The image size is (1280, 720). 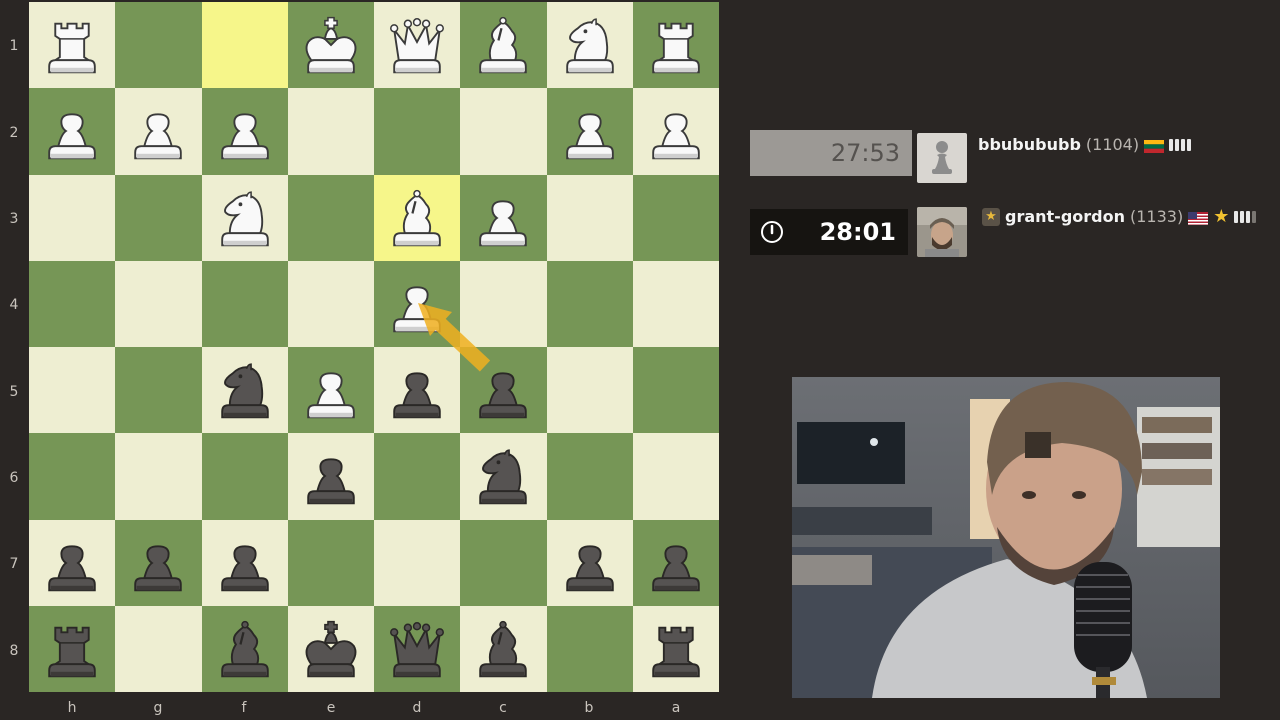 I want to click on square-h6, so click(x=72, y=476).